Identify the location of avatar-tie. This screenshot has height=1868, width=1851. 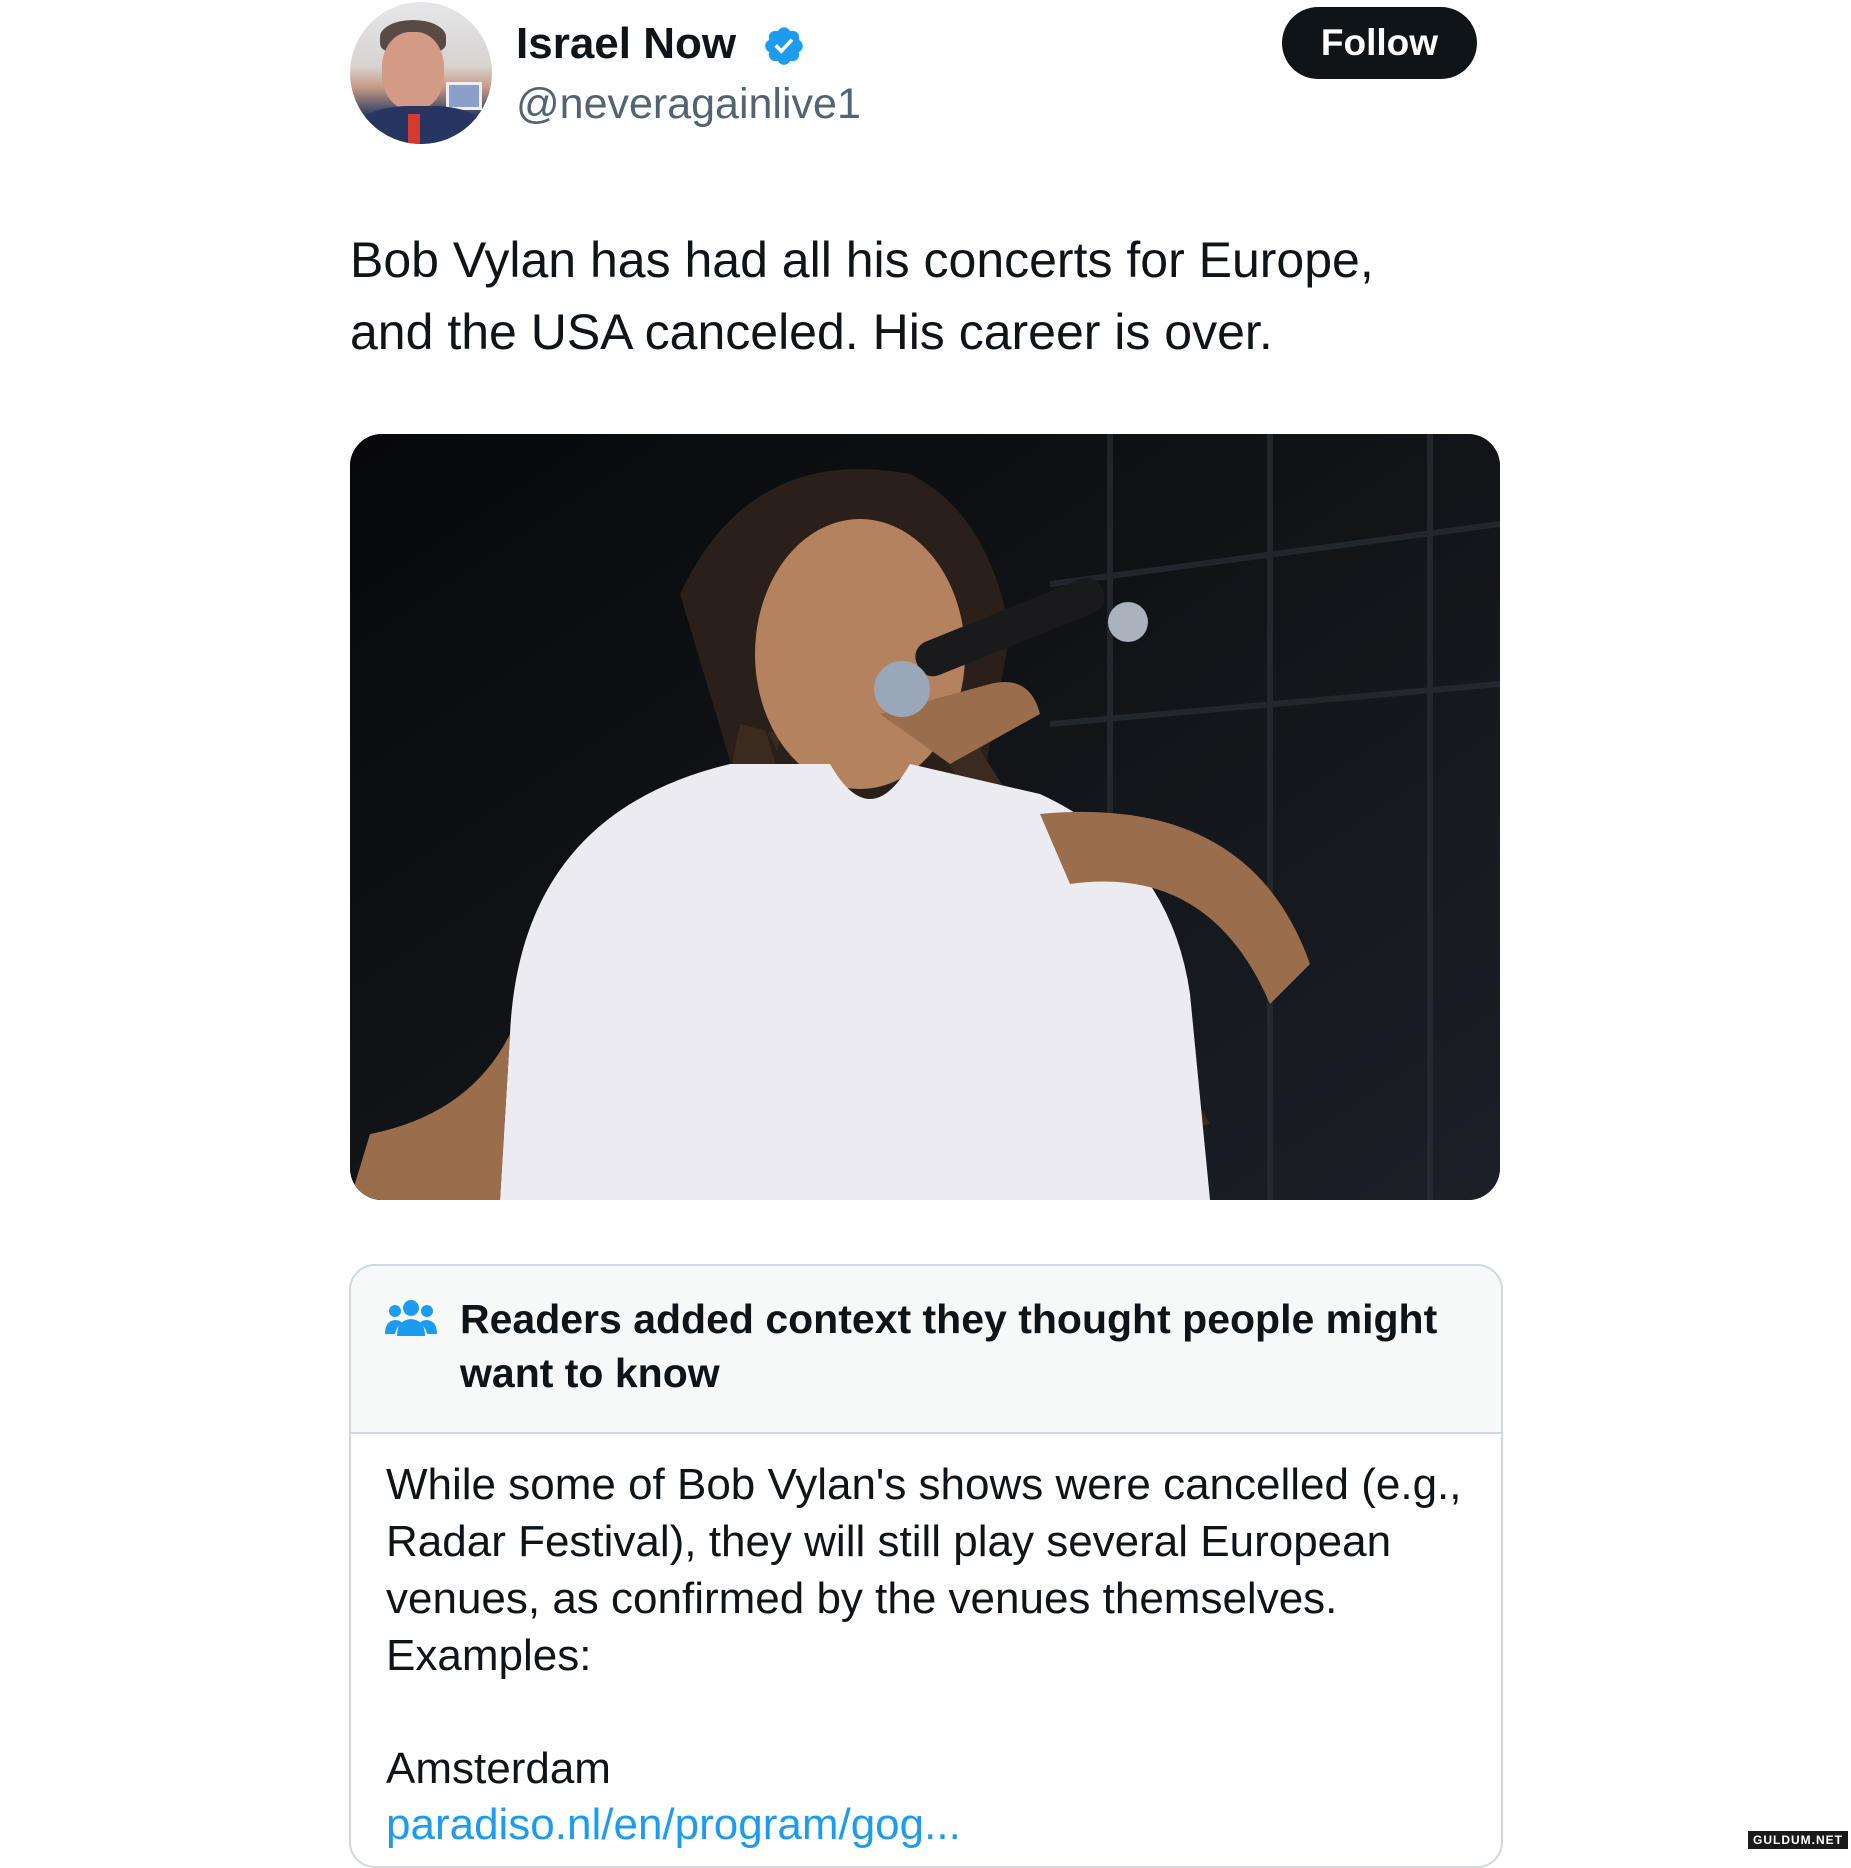
(414, 129).